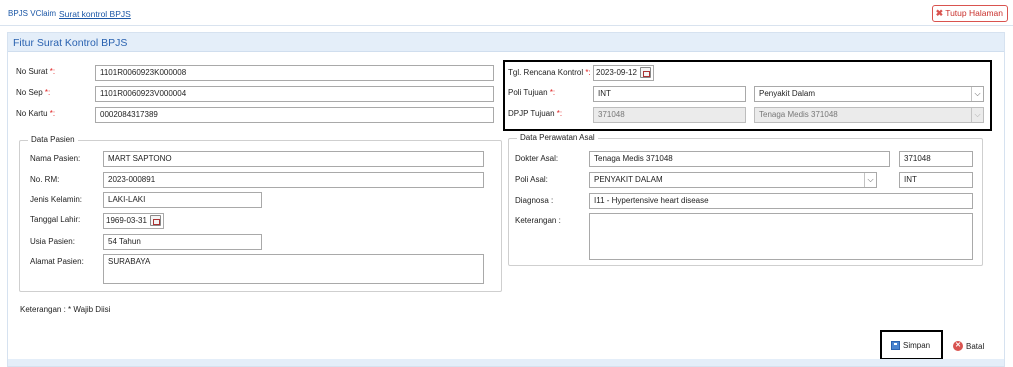 The height and width of the screenshot is (367, 1013). I want to click on no-kartu-label: No Kartu *:, so click(36, 113).